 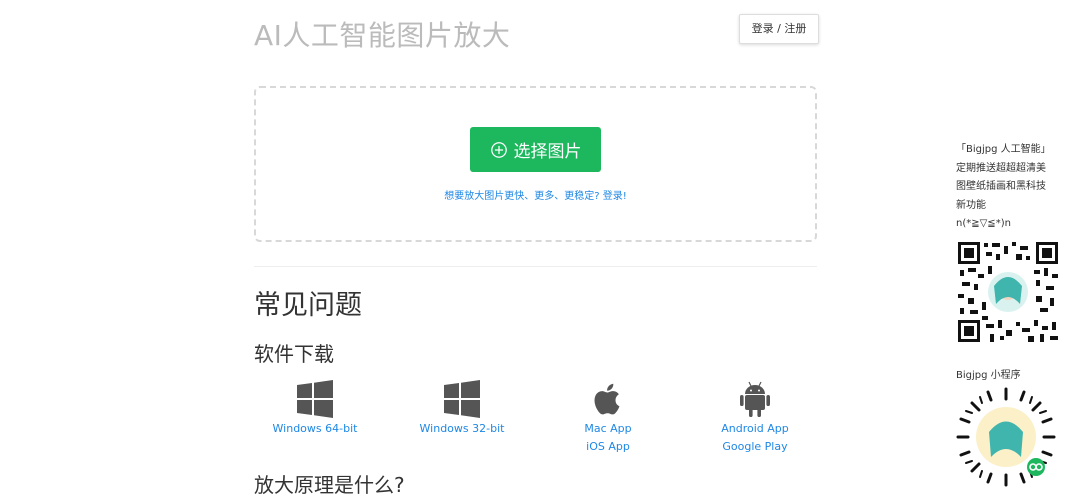 What do you see at coordinates (315, 429) in the screenshot?
I see `windows-64-link: Windows 64-bit` at bounding box center [315, 429].